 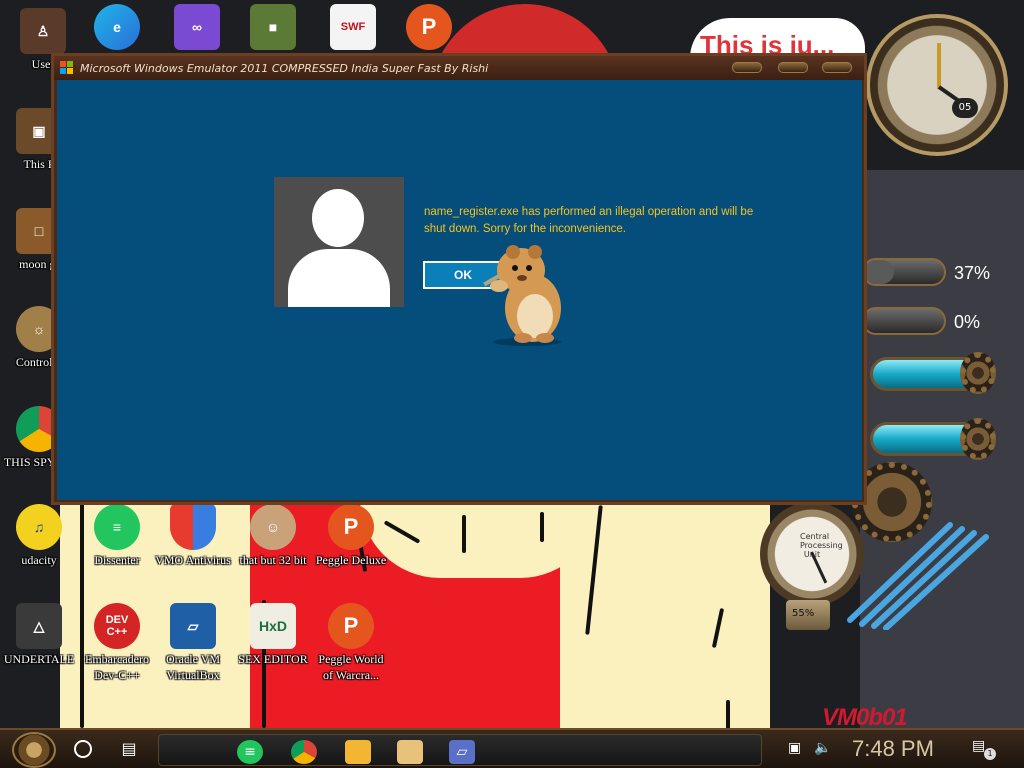 I want to click on ram-meter-value: 0%, so click(x=967, y=322).